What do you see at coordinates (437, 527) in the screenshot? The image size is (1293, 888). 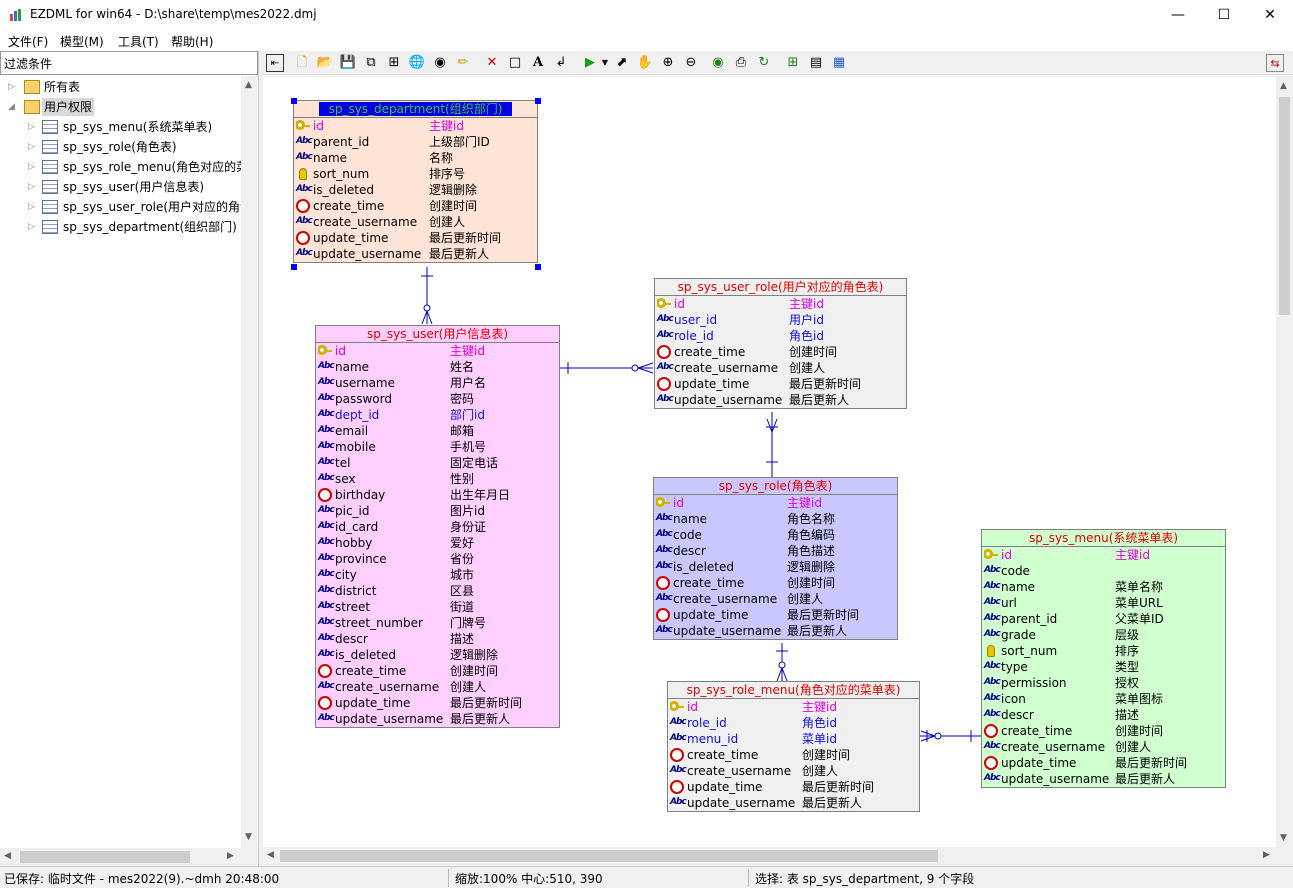 I see `field-row: Abc id_card 身份证` at bounding box center [437, 527].